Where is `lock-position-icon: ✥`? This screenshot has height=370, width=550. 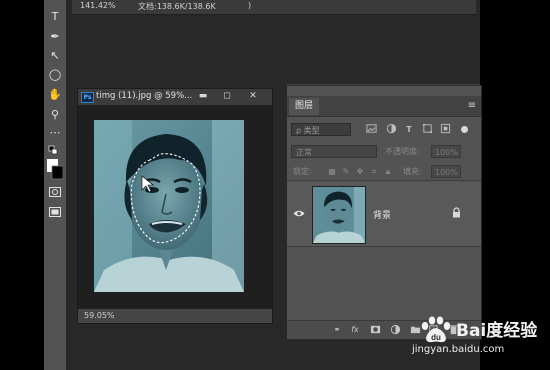
lock-position-icon: ✥ is located at coordinates (360, 171).